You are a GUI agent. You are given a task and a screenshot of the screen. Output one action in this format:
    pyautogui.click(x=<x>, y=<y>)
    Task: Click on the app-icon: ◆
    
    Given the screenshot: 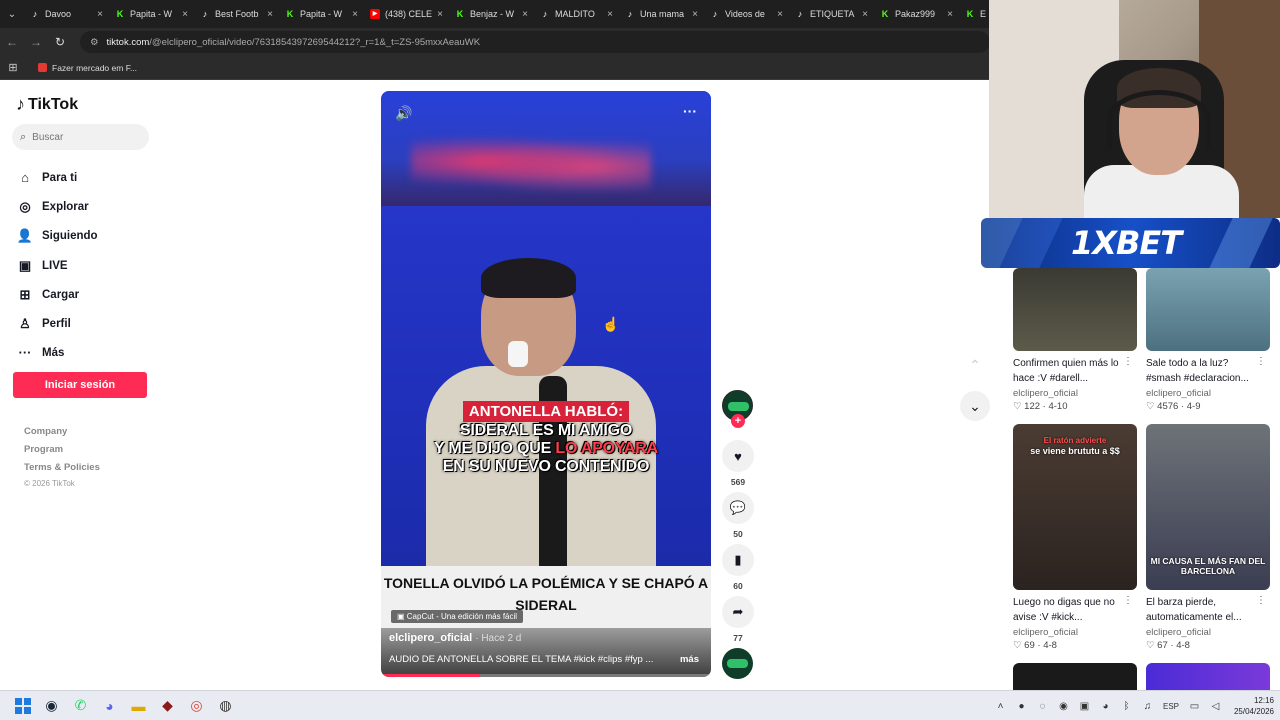 What is the action you would take?
    pyautogui.click(x=167, y=705)
    